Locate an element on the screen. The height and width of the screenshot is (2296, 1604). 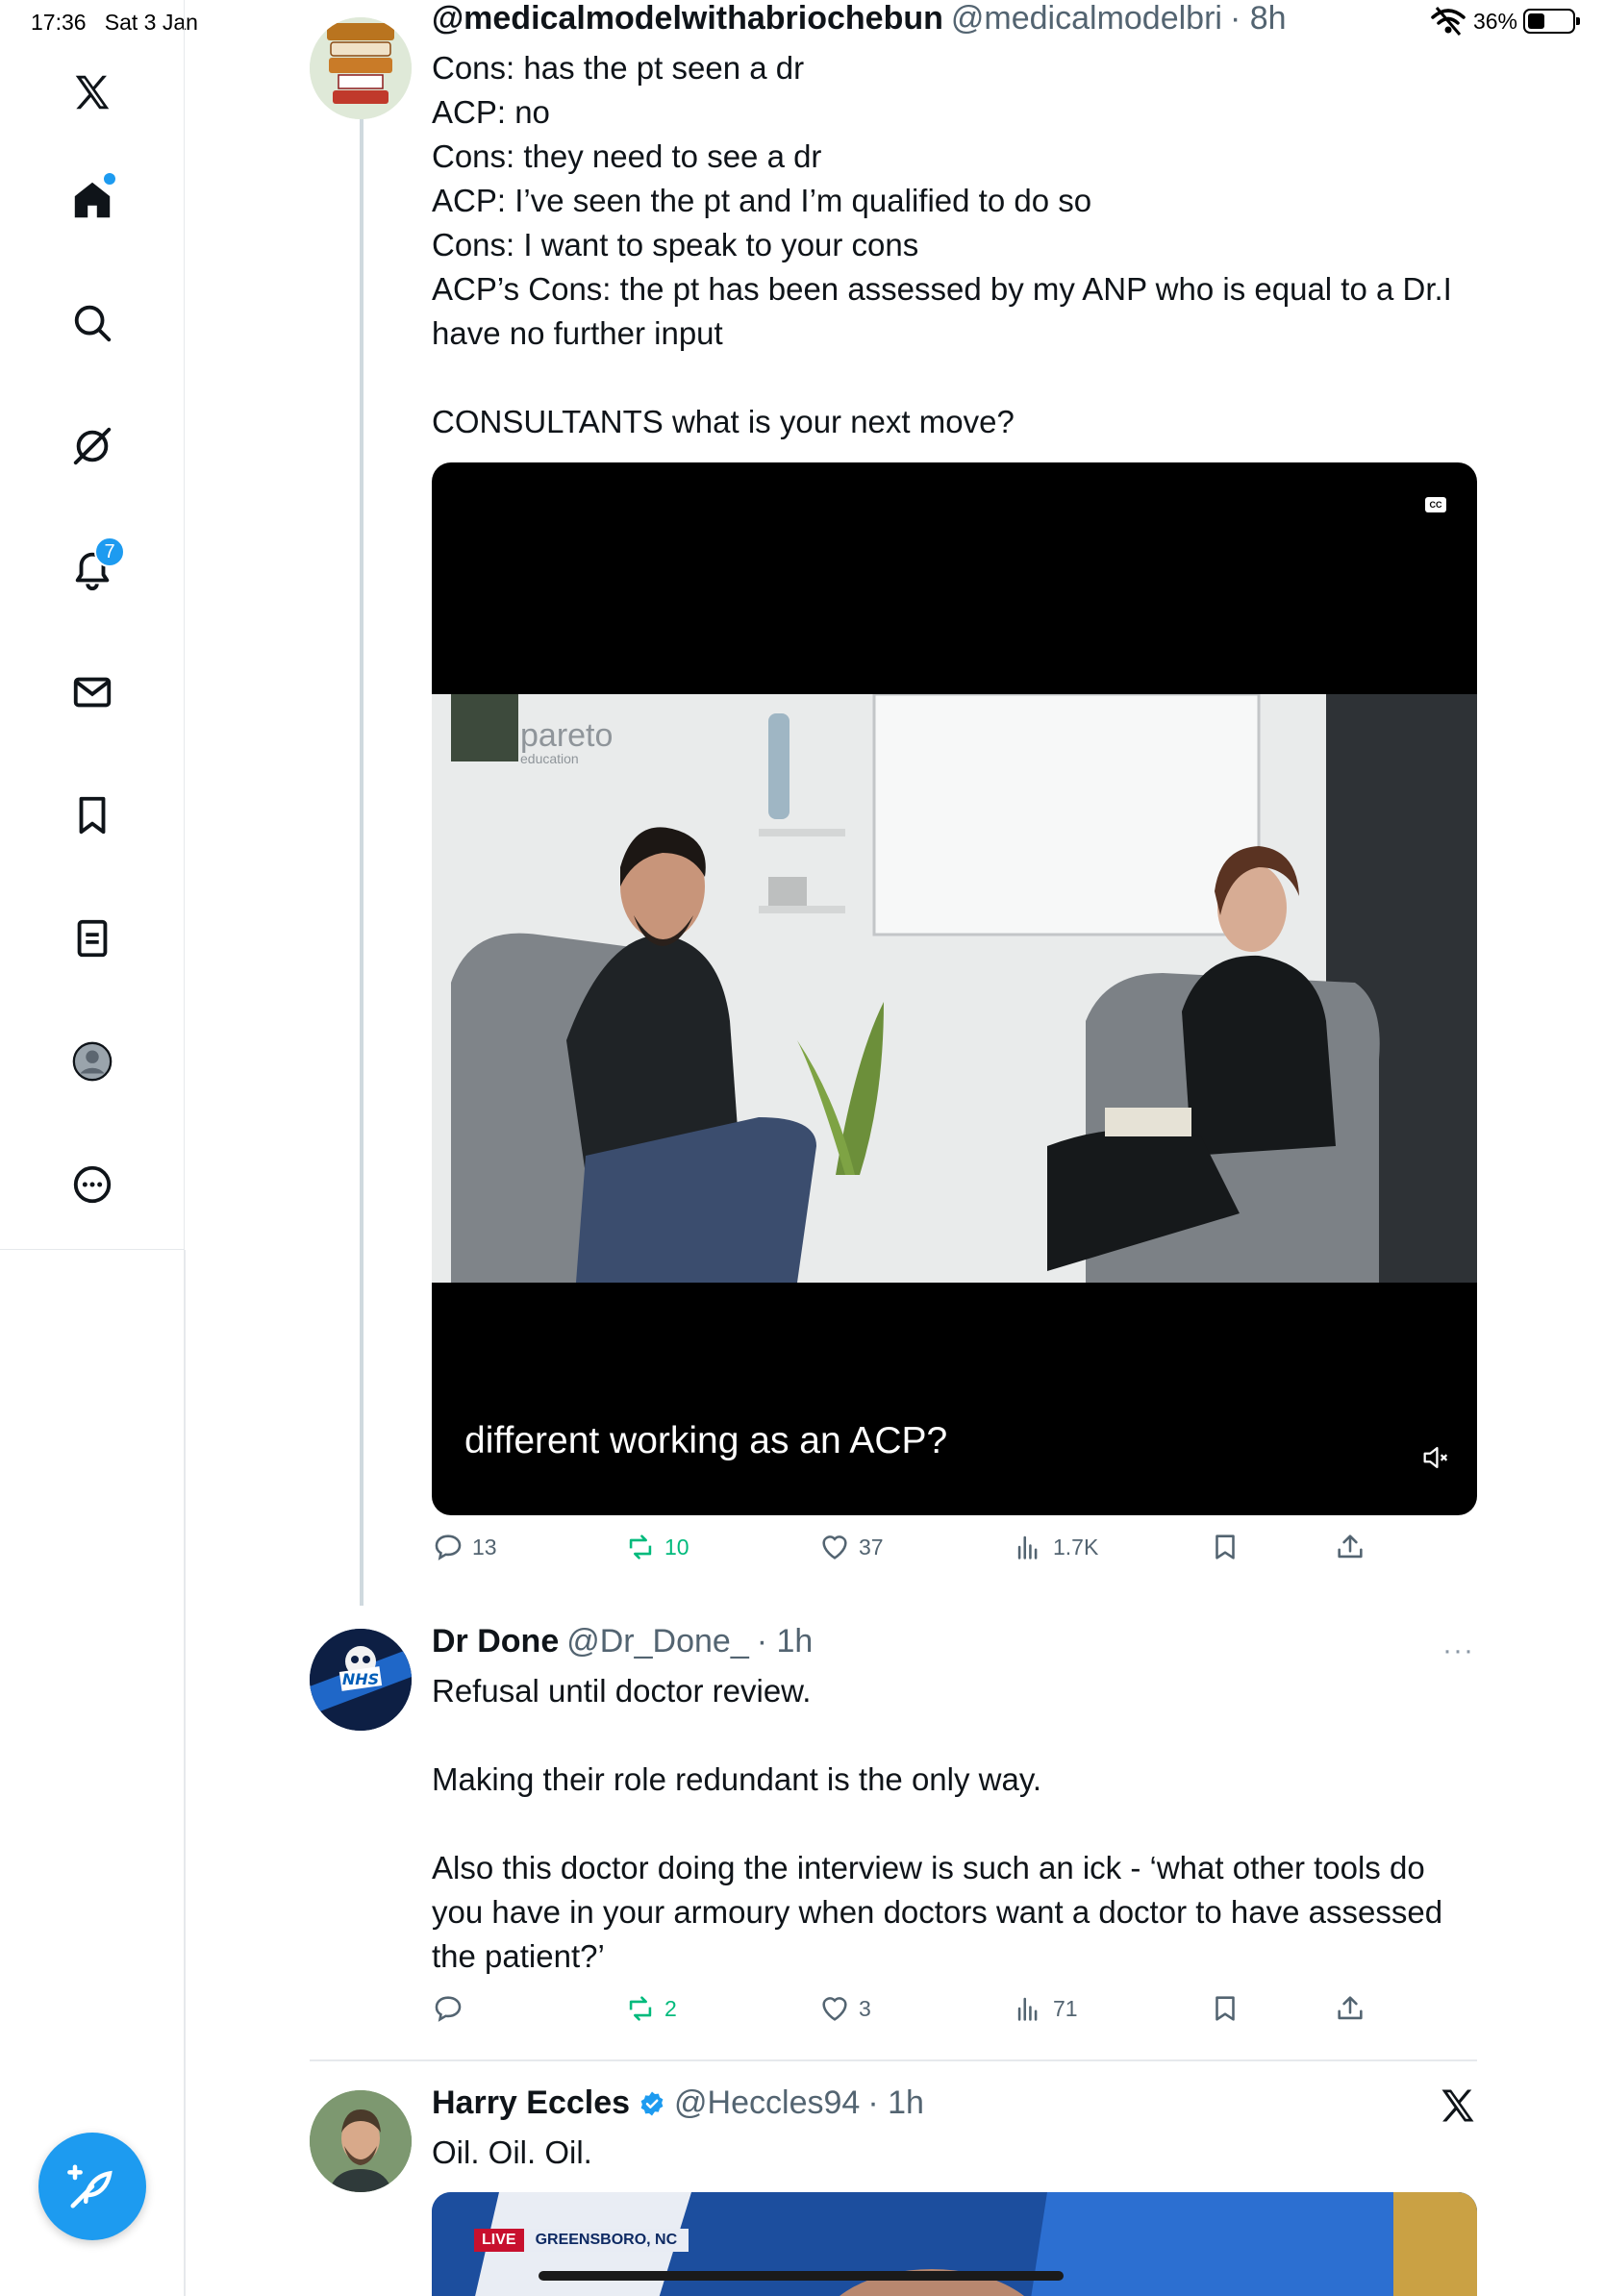
status-indicators: 36% is located at coordinates (1504, 21).